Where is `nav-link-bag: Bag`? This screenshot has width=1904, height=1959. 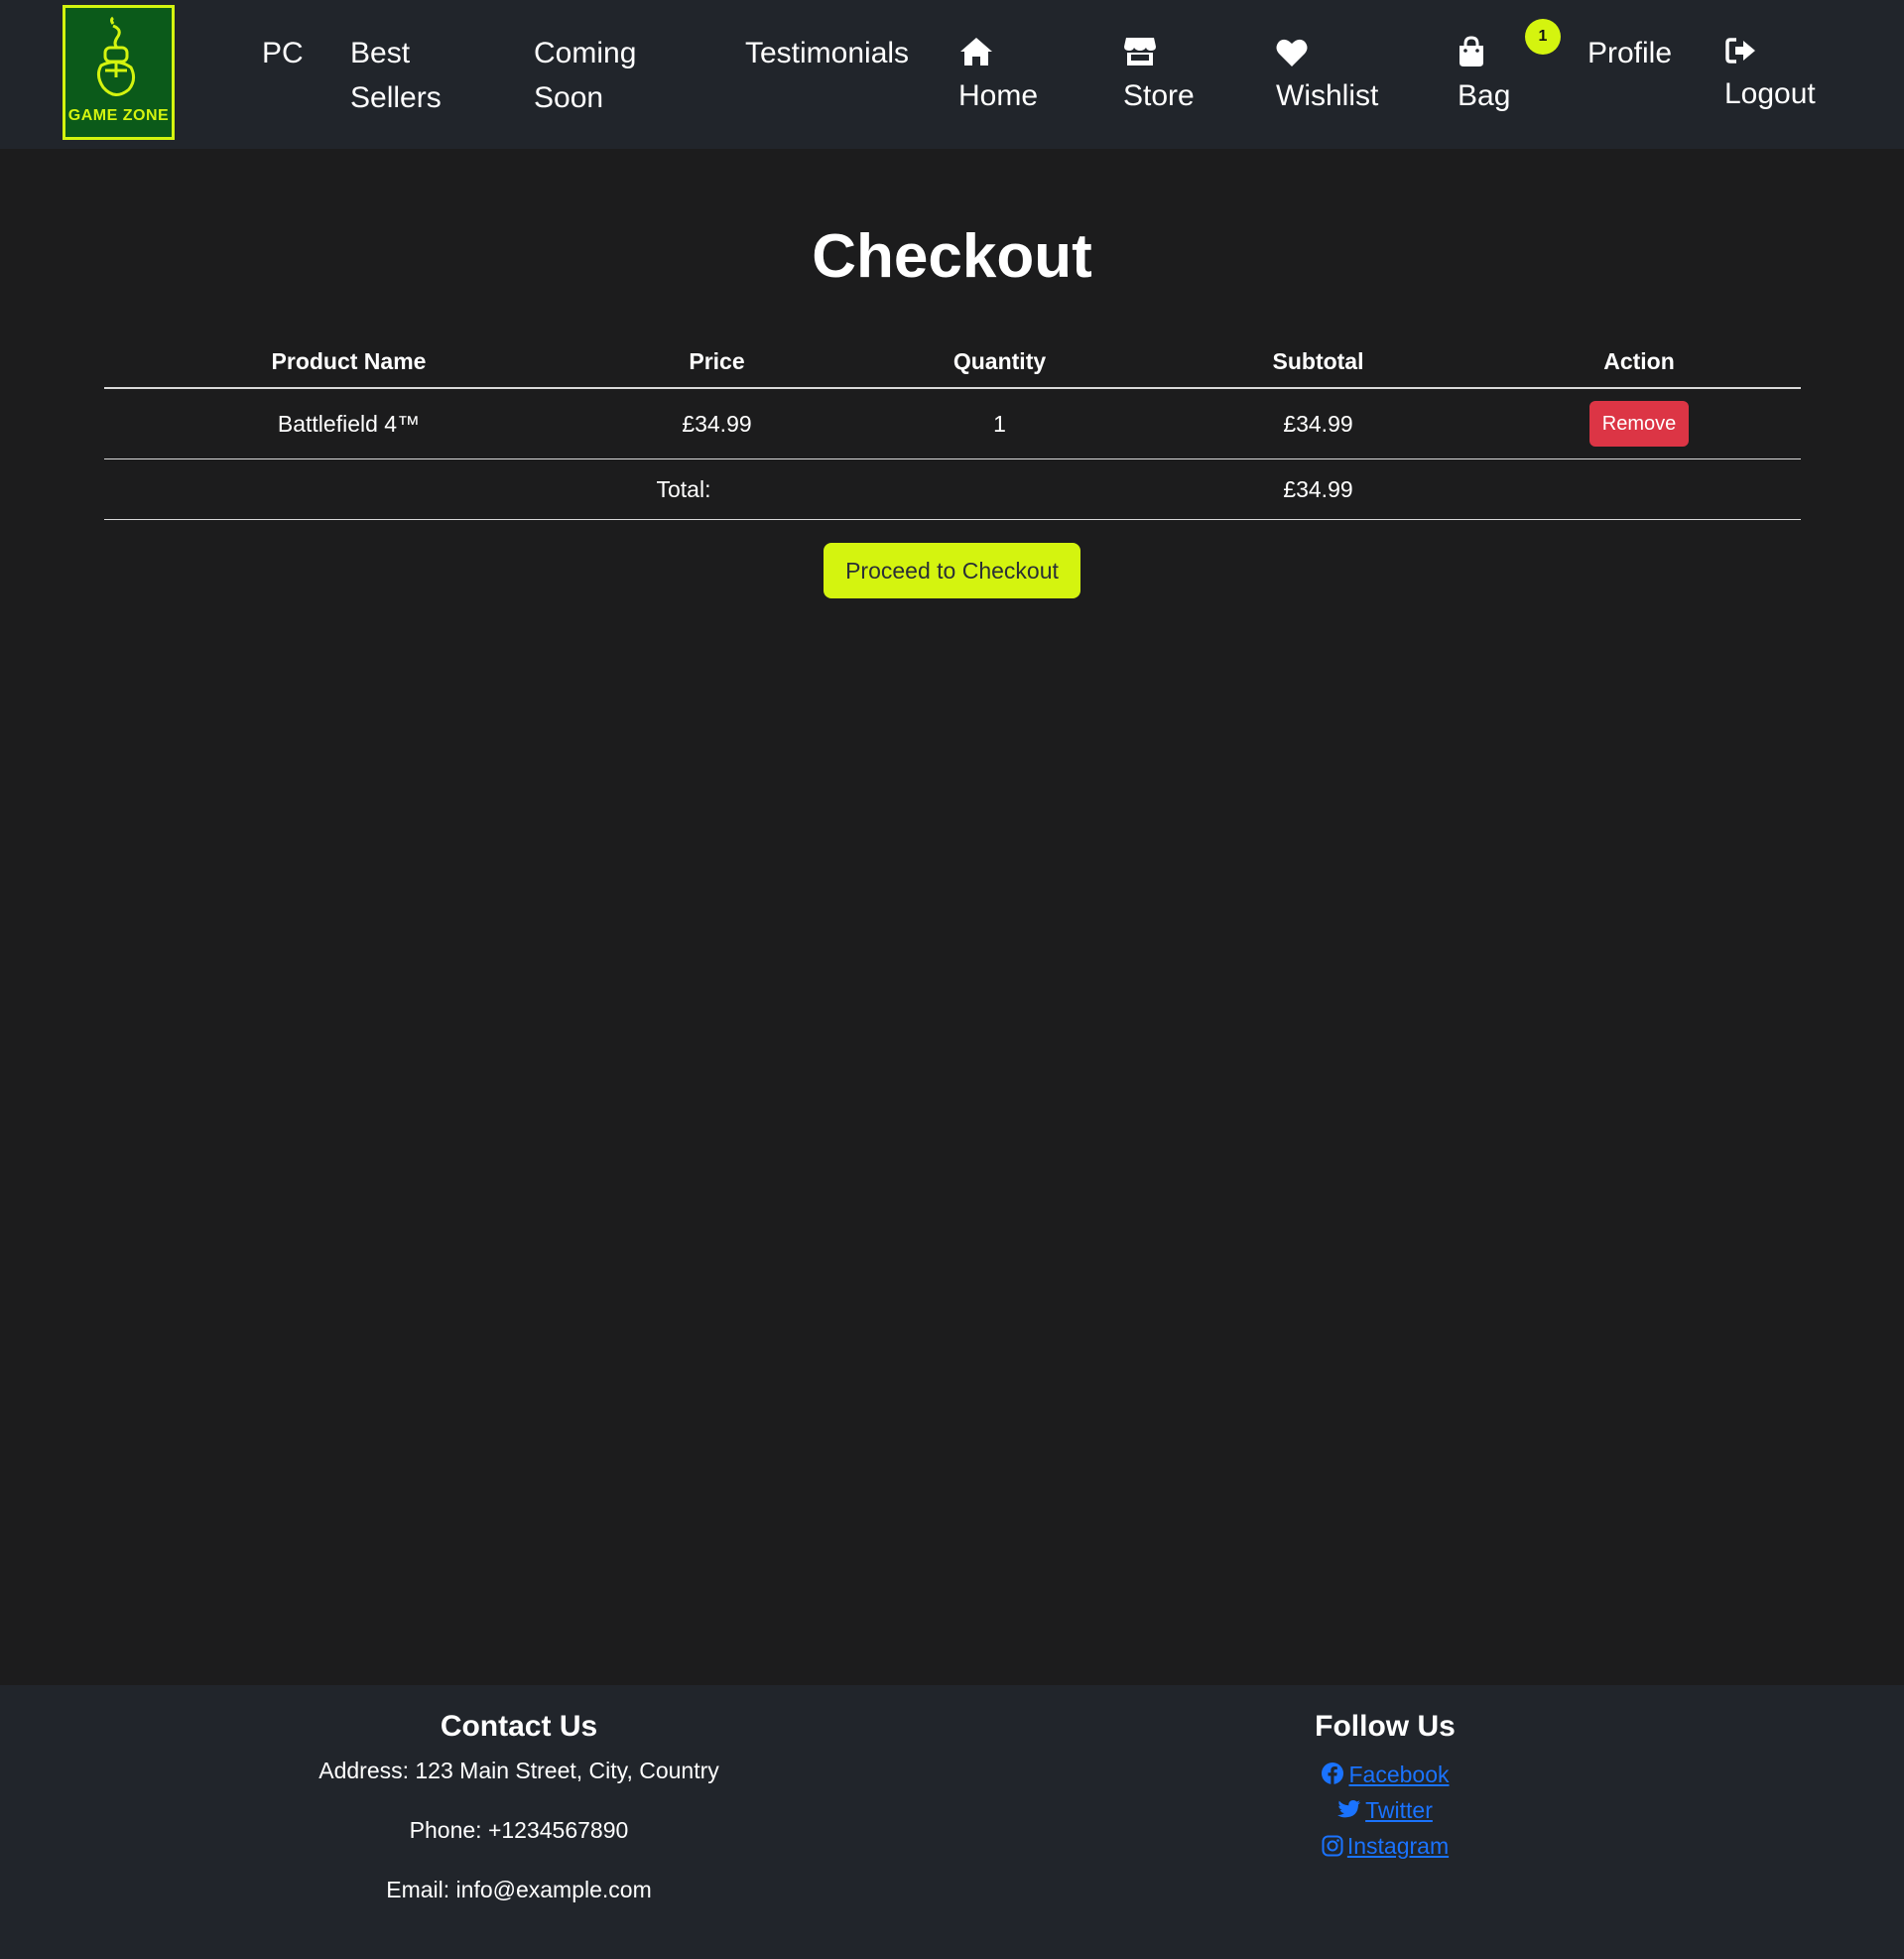 nav-link-bag: Bag is located at coordinates (1484, 77).